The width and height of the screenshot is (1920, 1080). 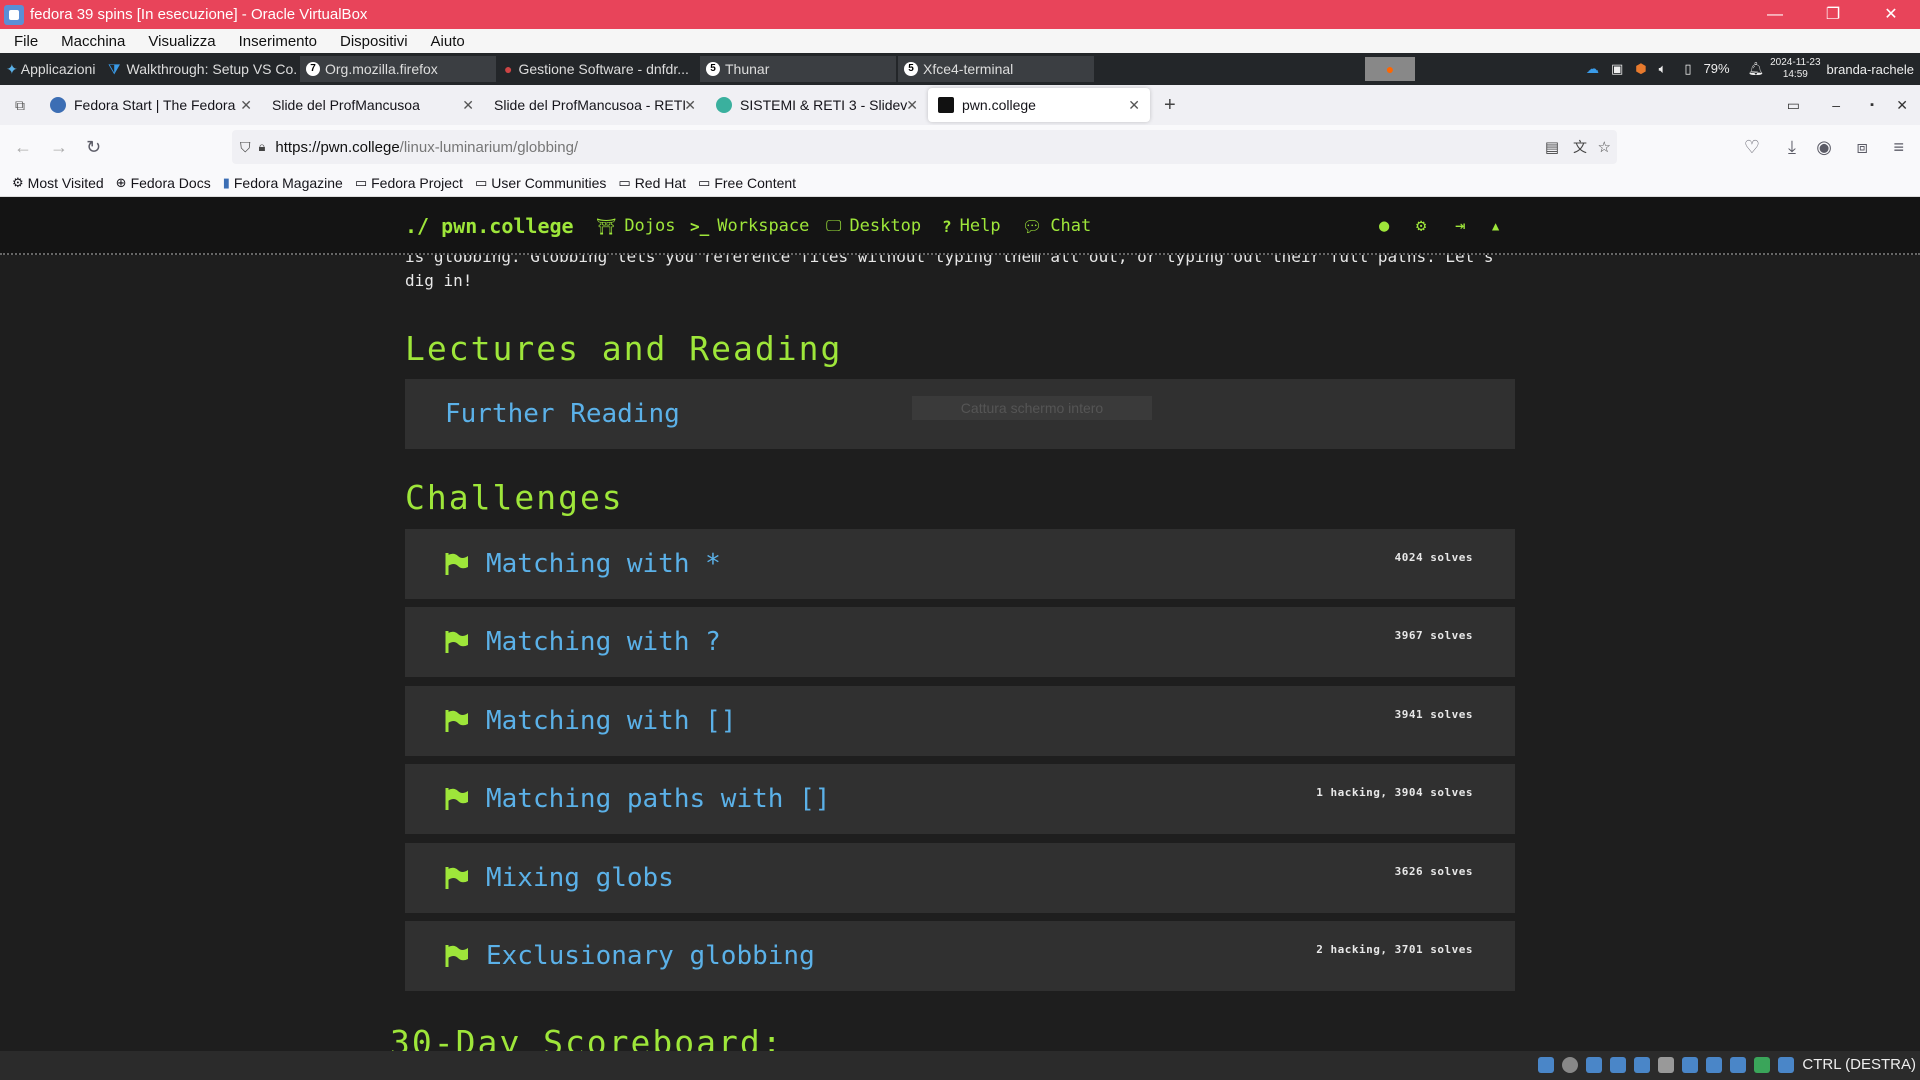 What do you see at coordinates (371, 41) in the screenshot?
I see `menu-dispositivi: Dispositivi` at bounding box center [371, 41].